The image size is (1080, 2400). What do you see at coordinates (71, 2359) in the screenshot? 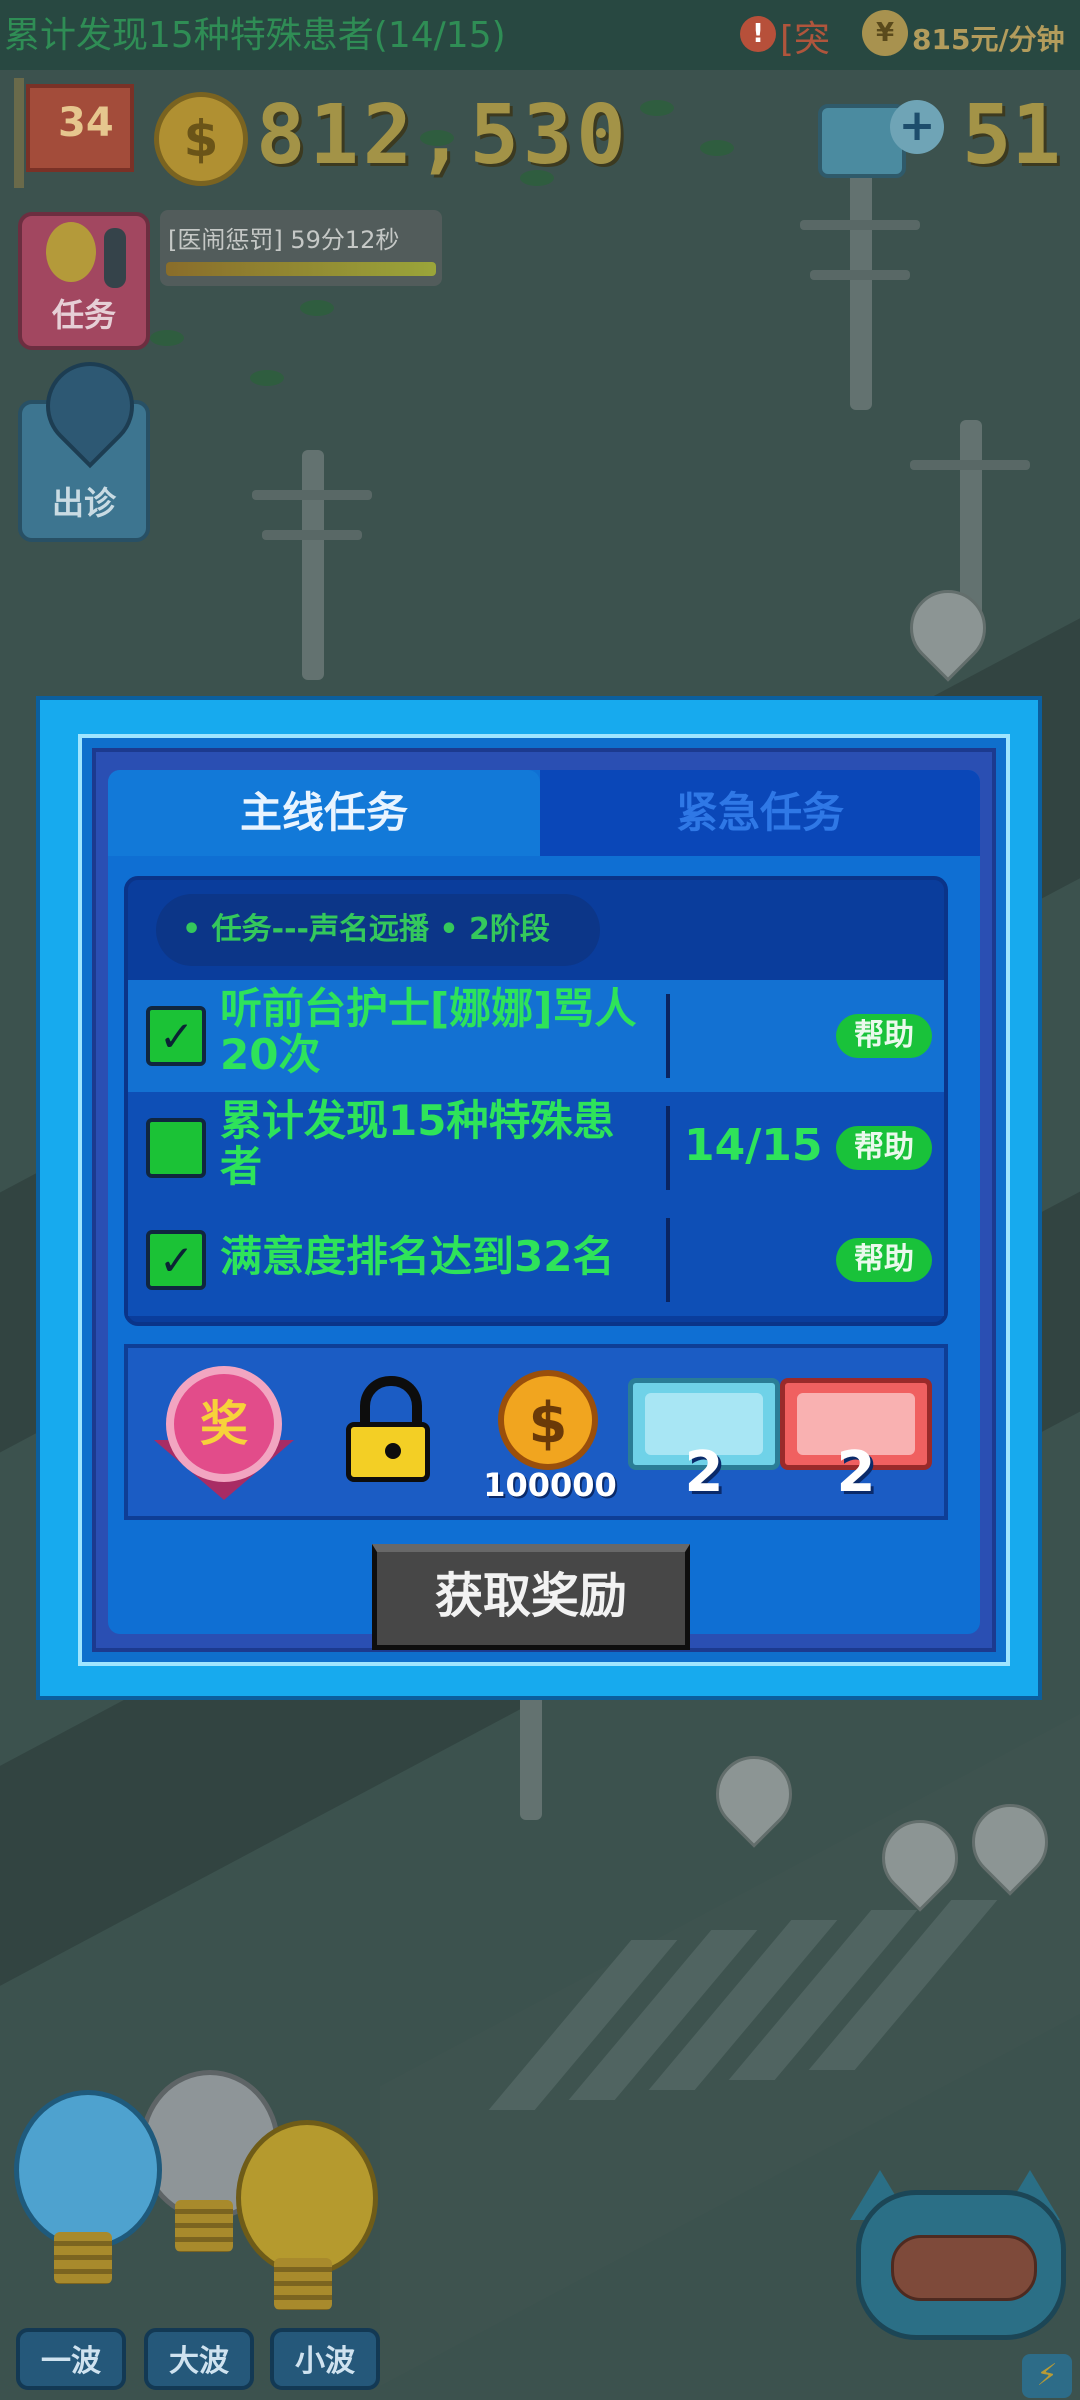
I see `wave-small-button: 一波` at bounding box center [71, 2359].